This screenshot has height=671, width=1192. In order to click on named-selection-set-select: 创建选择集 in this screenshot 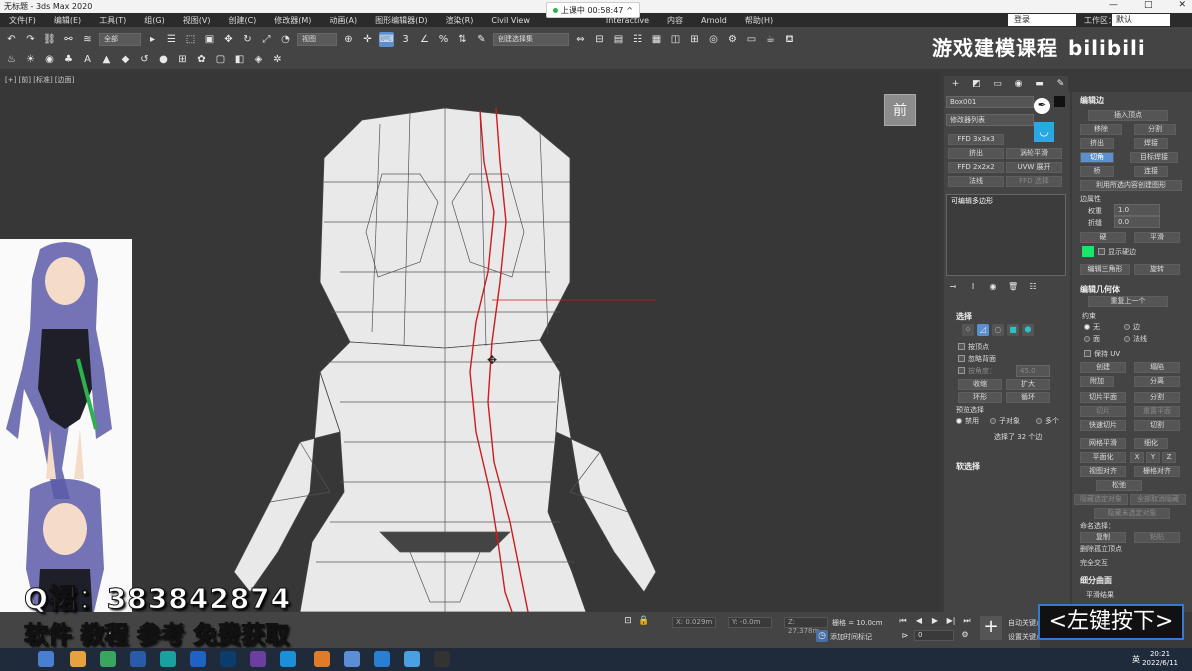, I will do `click(531, 39)`.